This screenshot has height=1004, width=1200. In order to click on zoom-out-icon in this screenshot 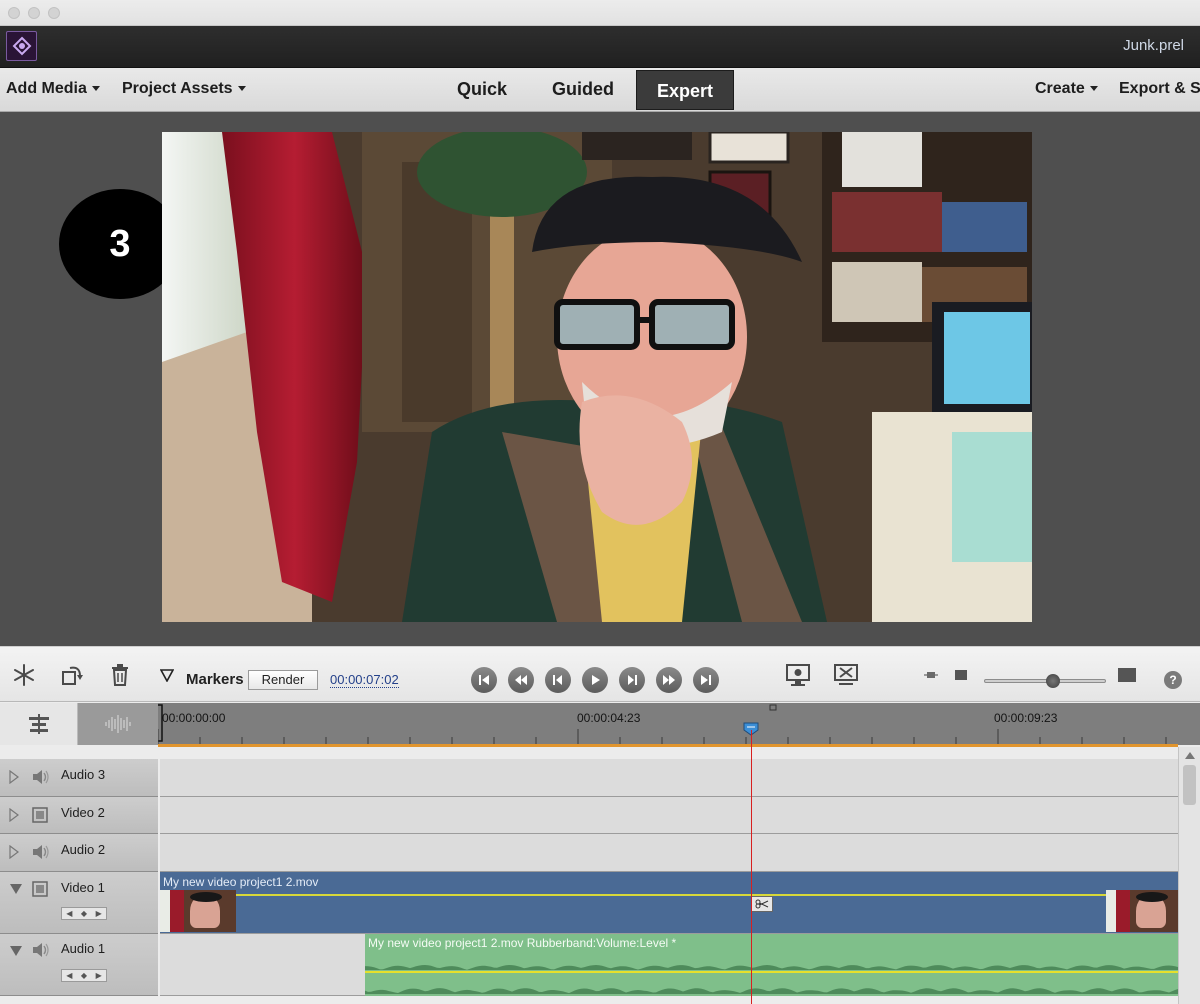, I will do `click(961, 675)`.